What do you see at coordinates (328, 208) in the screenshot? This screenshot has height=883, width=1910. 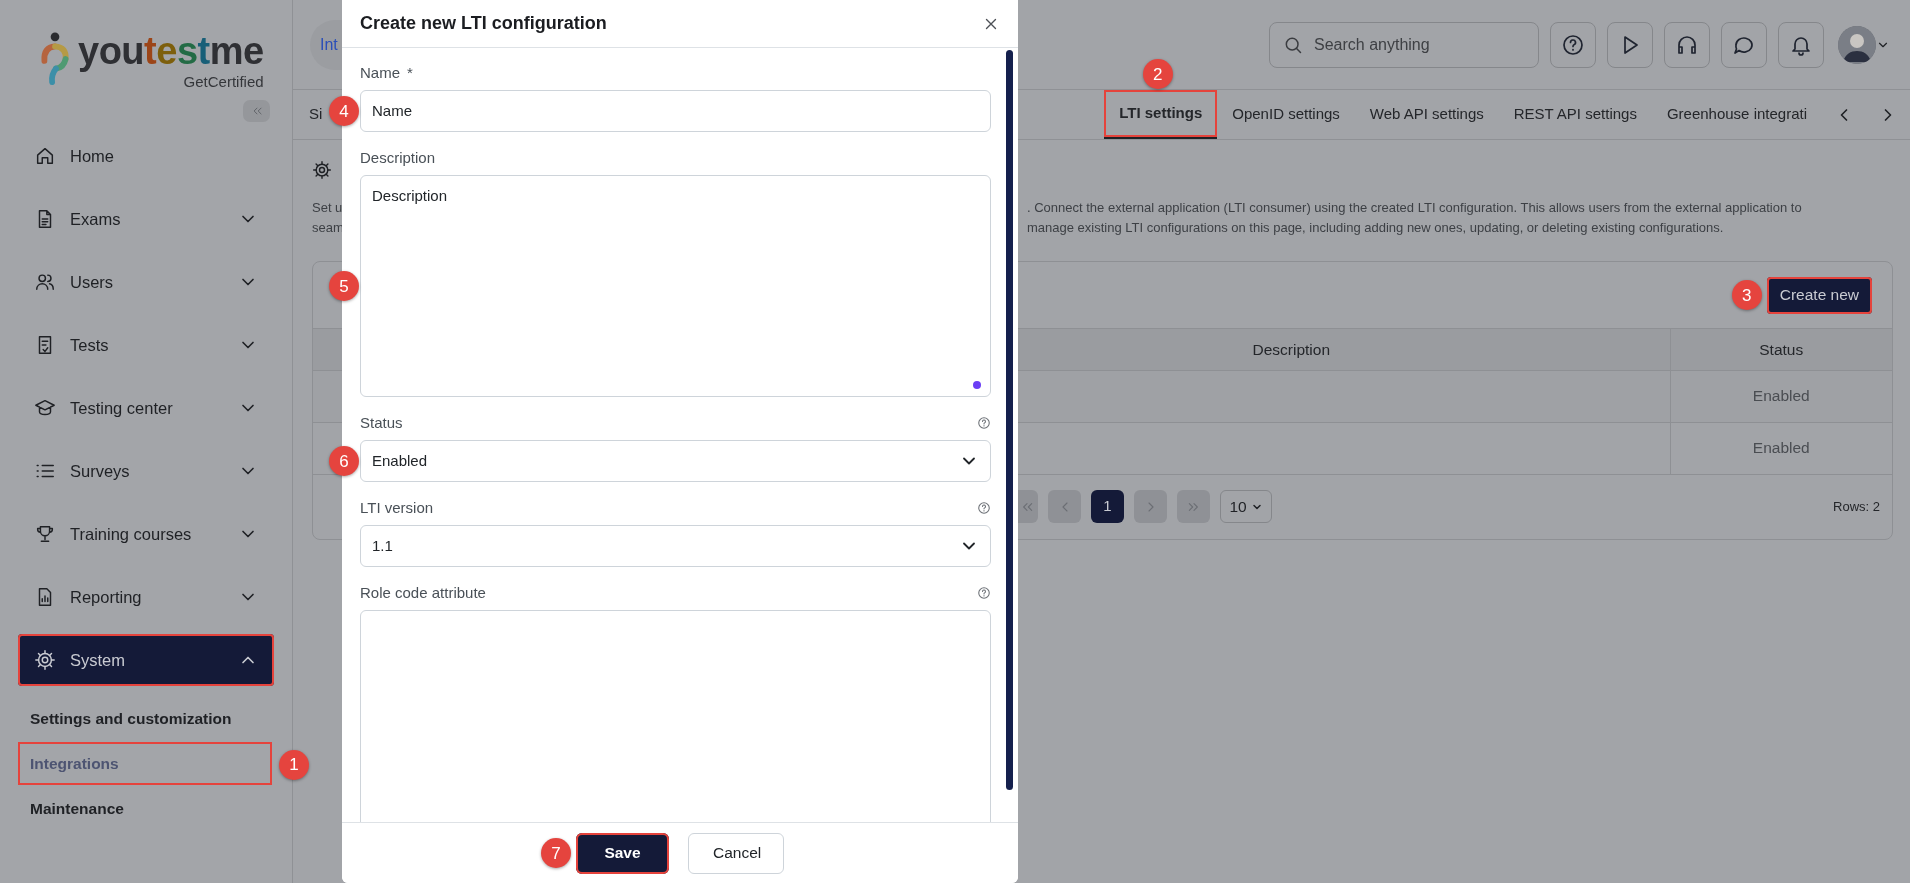 I see `description-text: Set u` at bounding box center [328, 208].